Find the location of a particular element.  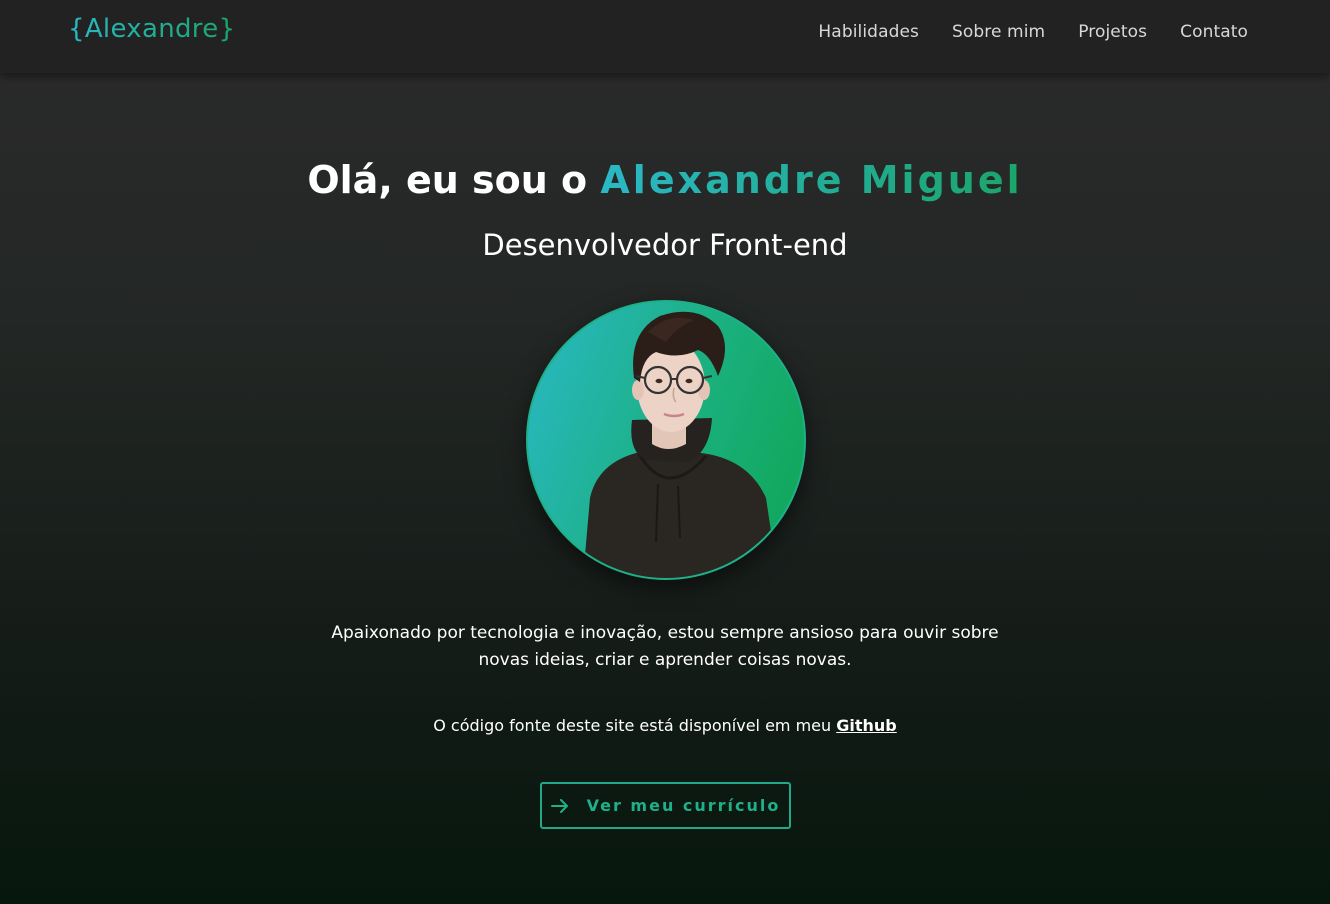

nav-link-contato: Contato is located at coordinates (1214, 32).